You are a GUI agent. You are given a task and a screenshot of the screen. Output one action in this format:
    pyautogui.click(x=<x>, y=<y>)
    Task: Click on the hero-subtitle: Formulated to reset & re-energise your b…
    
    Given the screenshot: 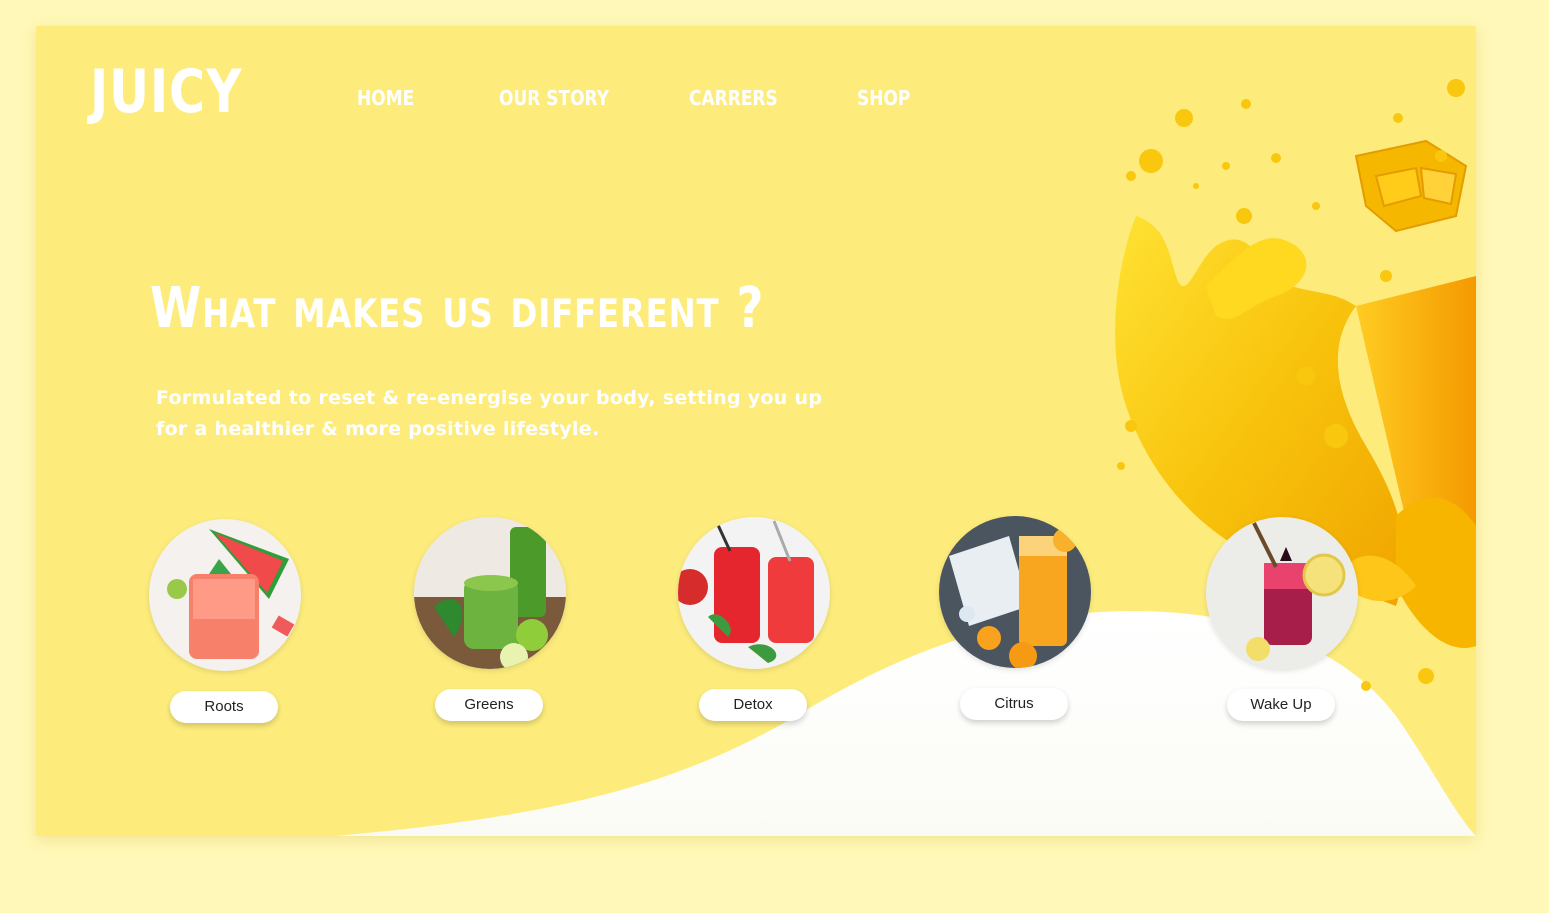 What is the action you would take?
    pyautogui.click(x=489, y=413)
    